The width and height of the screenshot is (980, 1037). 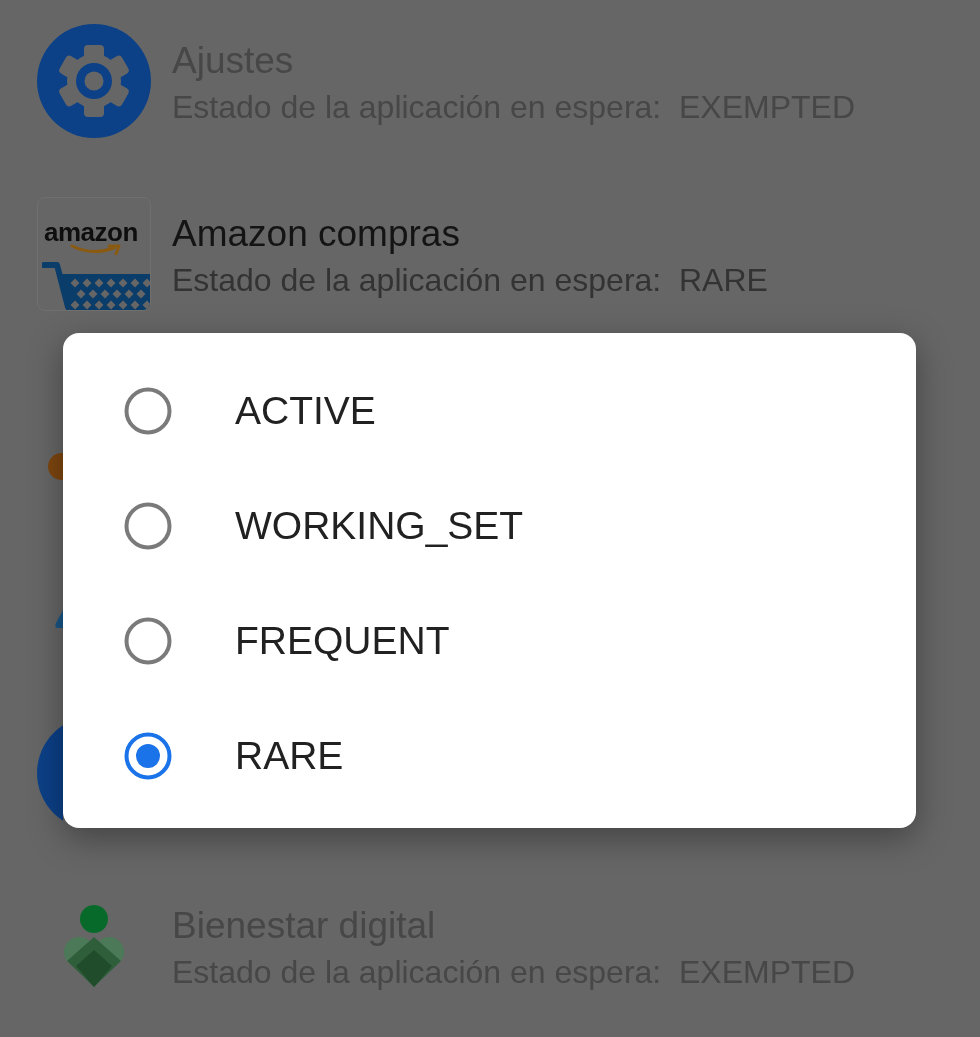 I want to click on radio-option: WORKING_SET, so click(x=489, y=525).